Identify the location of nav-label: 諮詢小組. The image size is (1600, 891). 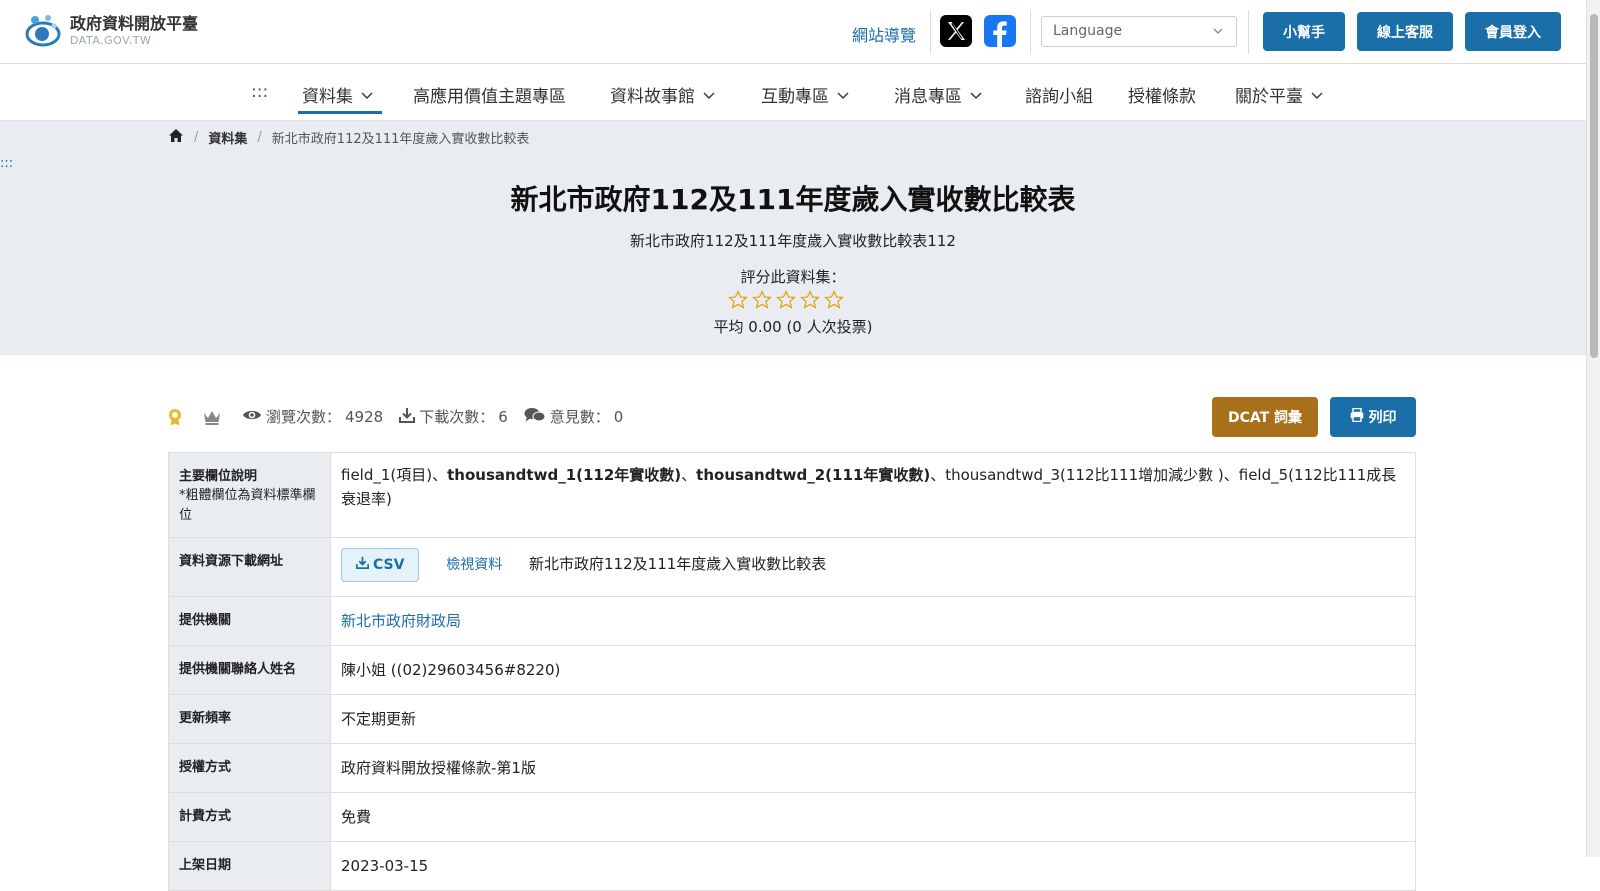
(1059, 97).